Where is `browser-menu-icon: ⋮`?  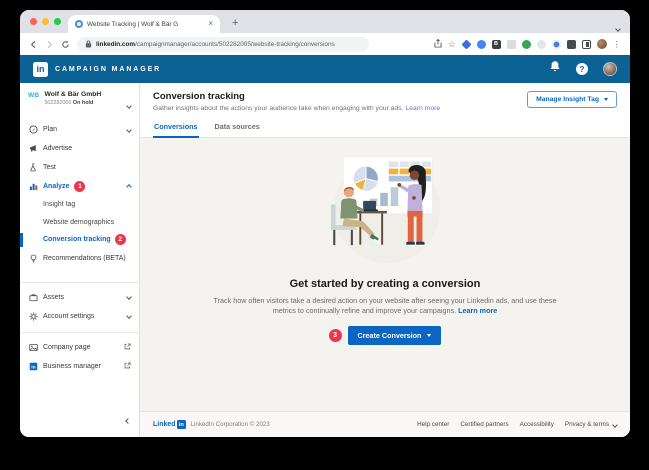 browser-menu-icon: ⋮ is located at coordinates (617, 44).